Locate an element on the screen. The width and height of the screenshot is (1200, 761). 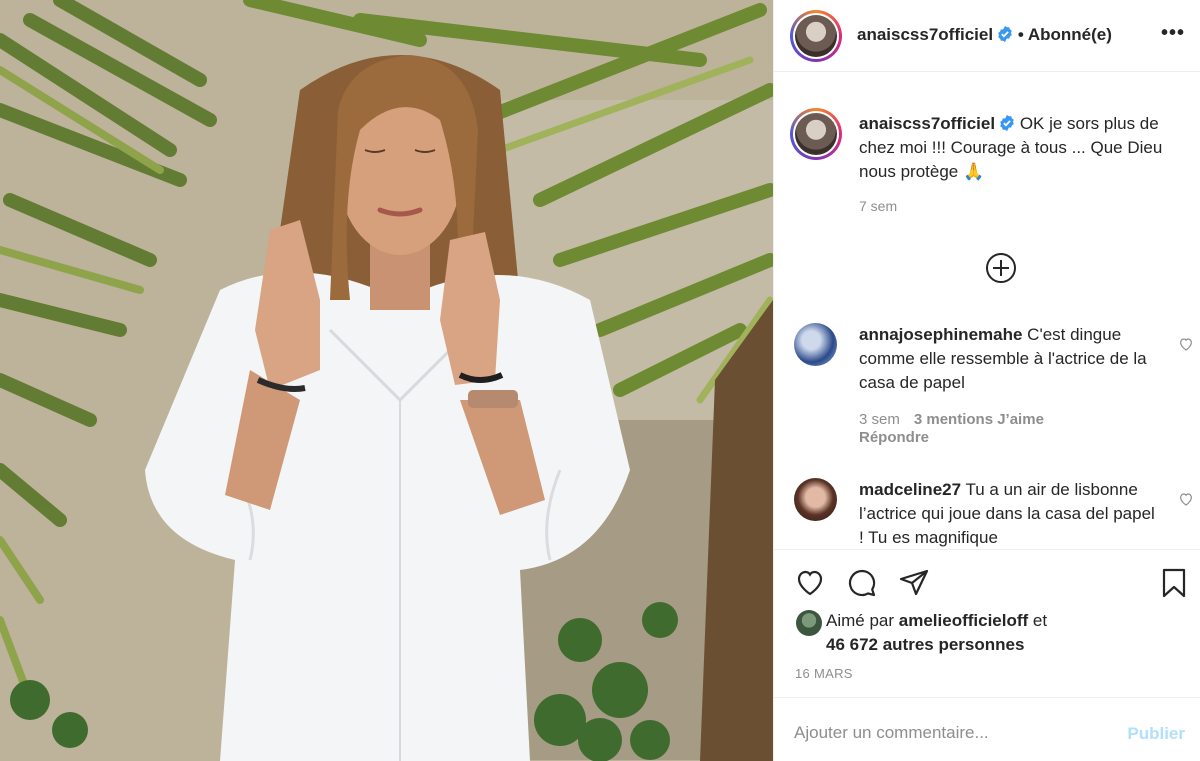
comment-likes: 3 mentions J’aime is located at coordinates (979, 419).